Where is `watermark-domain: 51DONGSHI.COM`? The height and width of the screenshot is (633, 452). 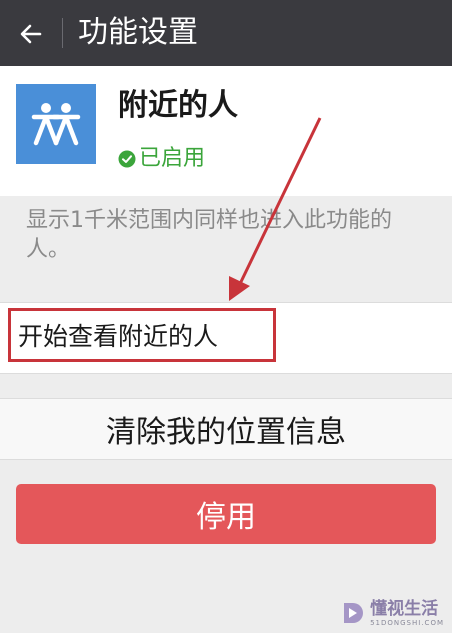
watermark-domain: 51DONGSHI.COM is located at coordinates (407, 623).